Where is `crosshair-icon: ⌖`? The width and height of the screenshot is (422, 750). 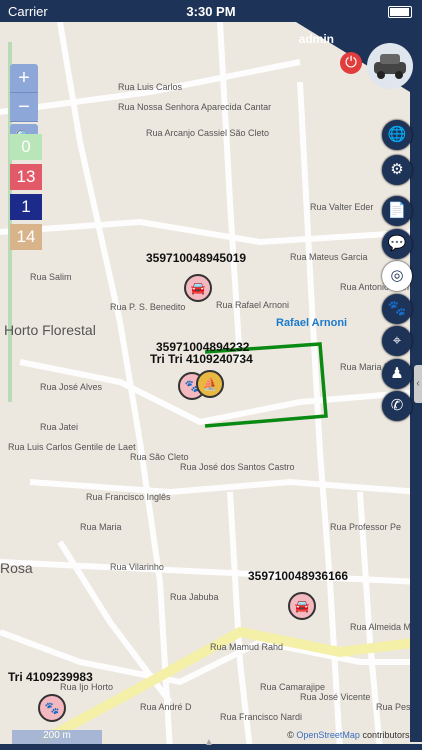
crosshair-icon: ⌖ is located at coordinates (397, 340).